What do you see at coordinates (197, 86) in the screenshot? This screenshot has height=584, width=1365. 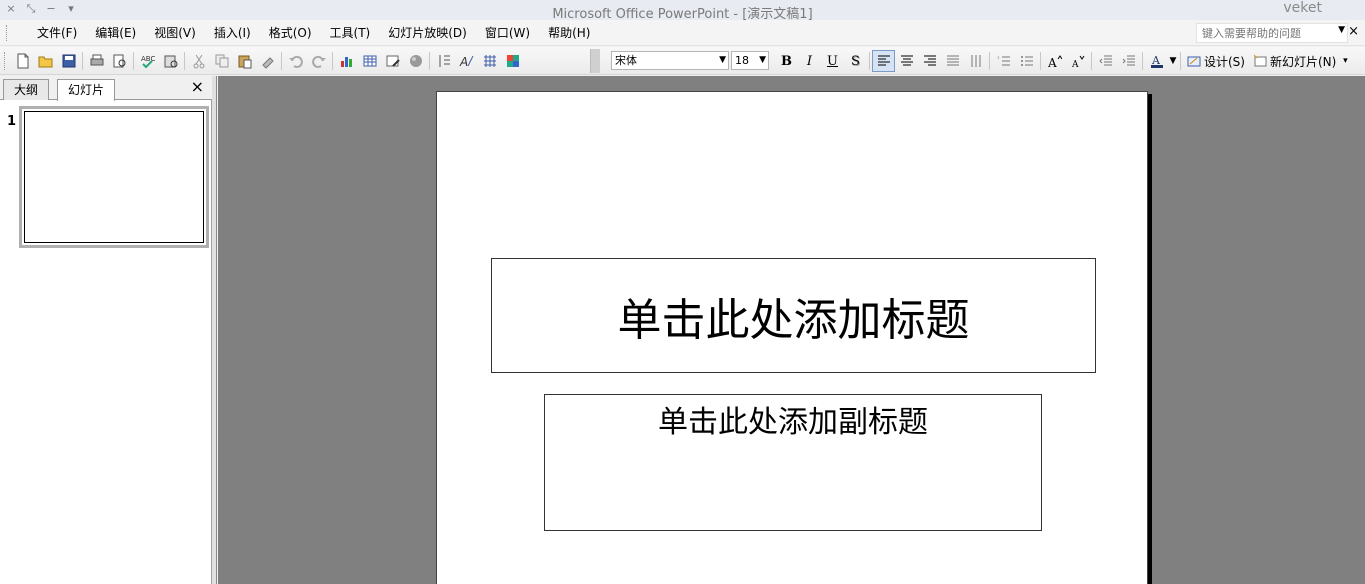 I see `pane-close-icon: ×` at bounding box center [197, 86].